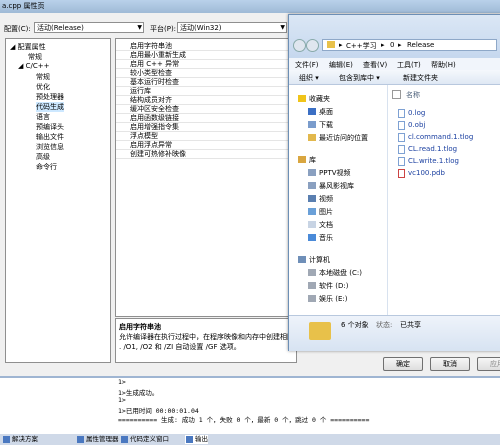 This screenshot has height=445, width=500. What do you see at coordinates (43, 117) in the screenshot?
I see `tree-item-language: 语言` at bounding box center [43, 117].